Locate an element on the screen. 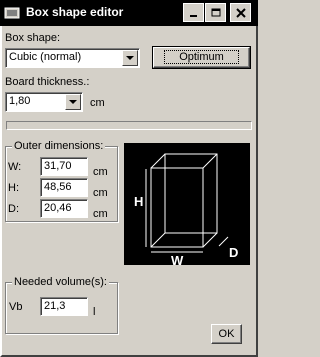 The image size is (320, 357). height-unit: cm is located at coordinates (100, 193).